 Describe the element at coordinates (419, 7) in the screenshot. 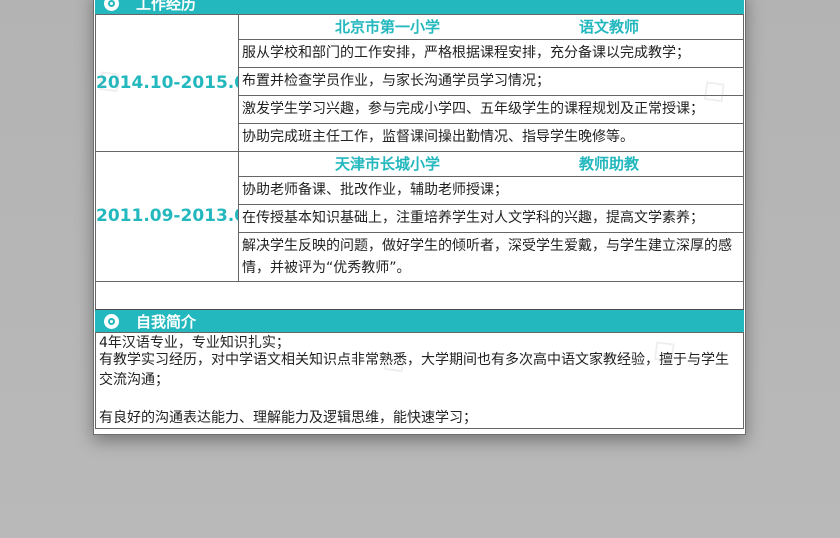

I see `work-experience-header: 工作经历` at that location.